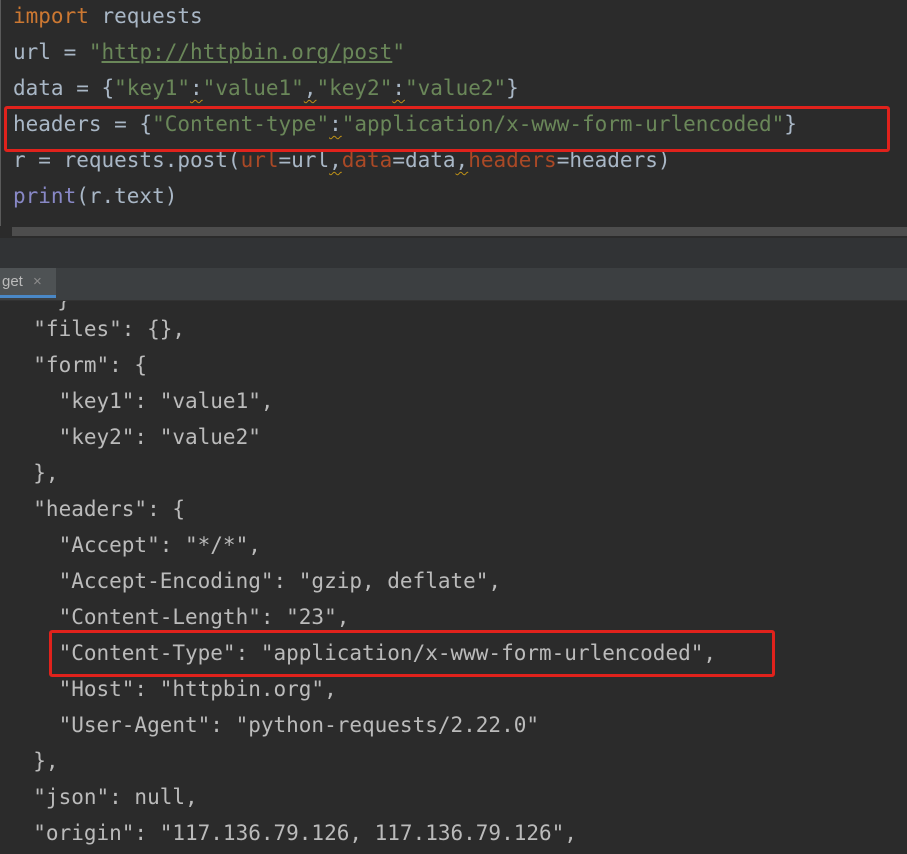 The width and height of the screenshot is (907, 854). Describe the element at coordinates (37, 281) in the screenshot. I see `close-icon: ×` at that location.